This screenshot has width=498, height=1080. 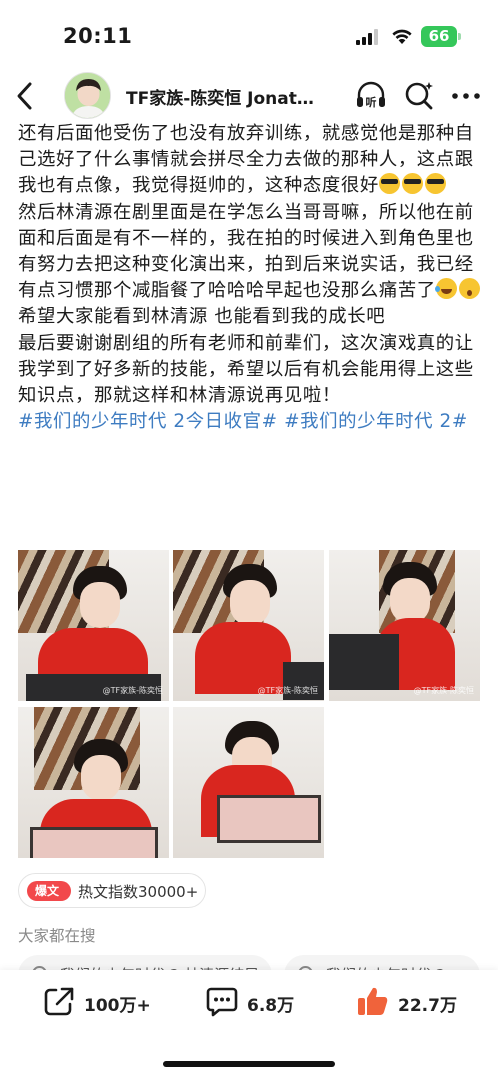 What do you see at coordinates (376, 421) in the screenshot?
I see `topic-link: #我们的少年时代 2#` at bounding box center [376, 421].